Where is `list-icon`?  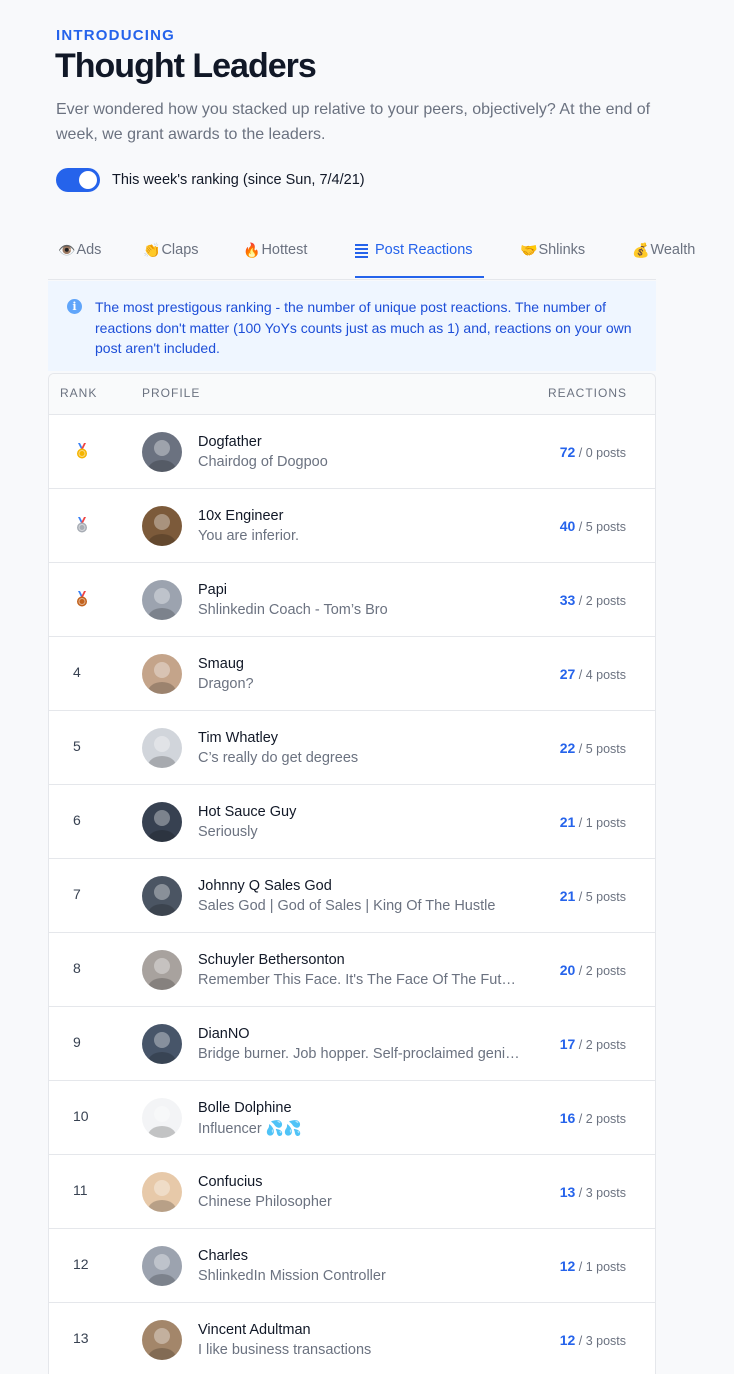 list-icon is located at coordinates (361, 251).